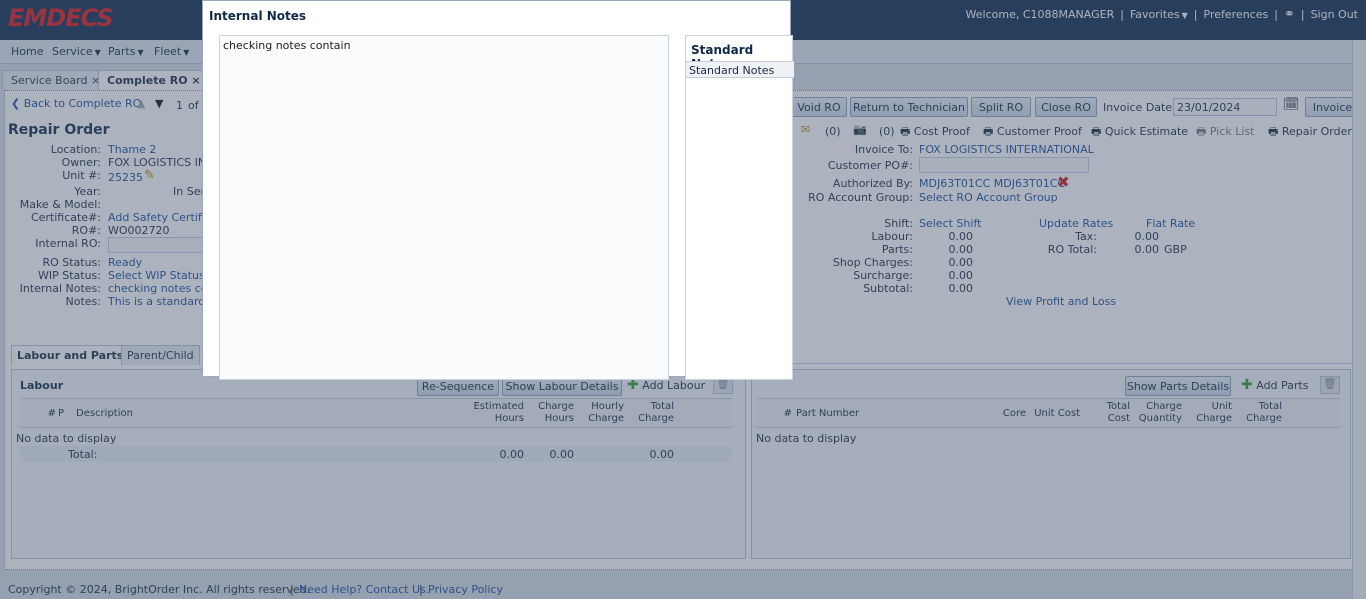  What do you see at coordinates (258, 16) in the screenshot?
I see `dialog-title: Internal Notes` at bounding box center [258, 16].